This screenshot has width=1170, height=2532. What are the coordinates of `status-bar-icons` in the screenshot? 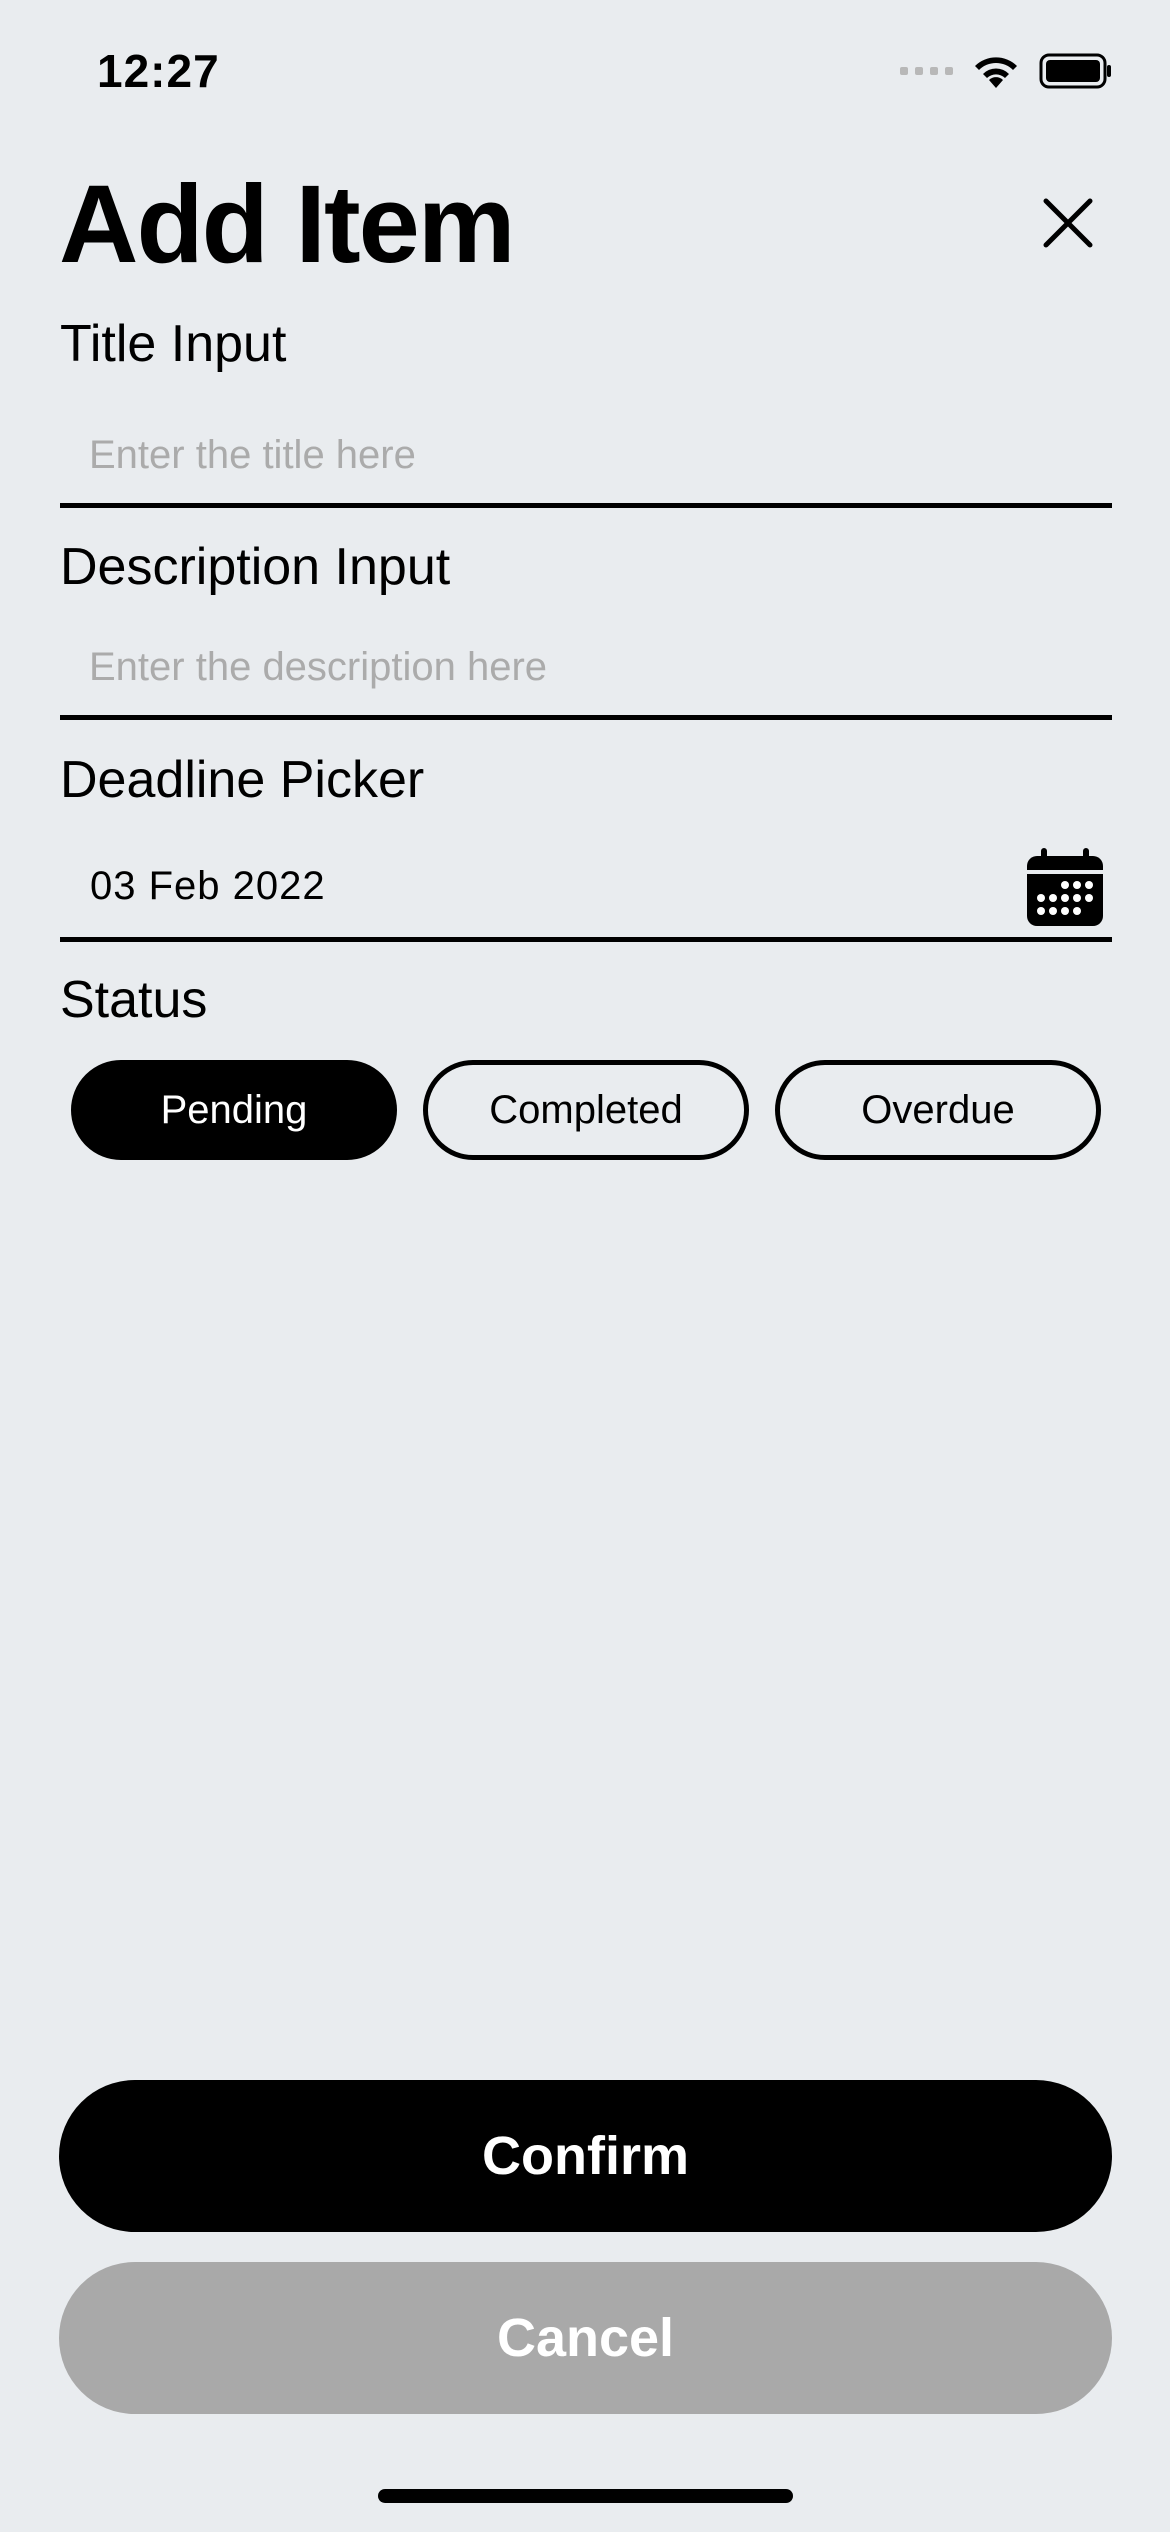 It's located at (1006, 71).